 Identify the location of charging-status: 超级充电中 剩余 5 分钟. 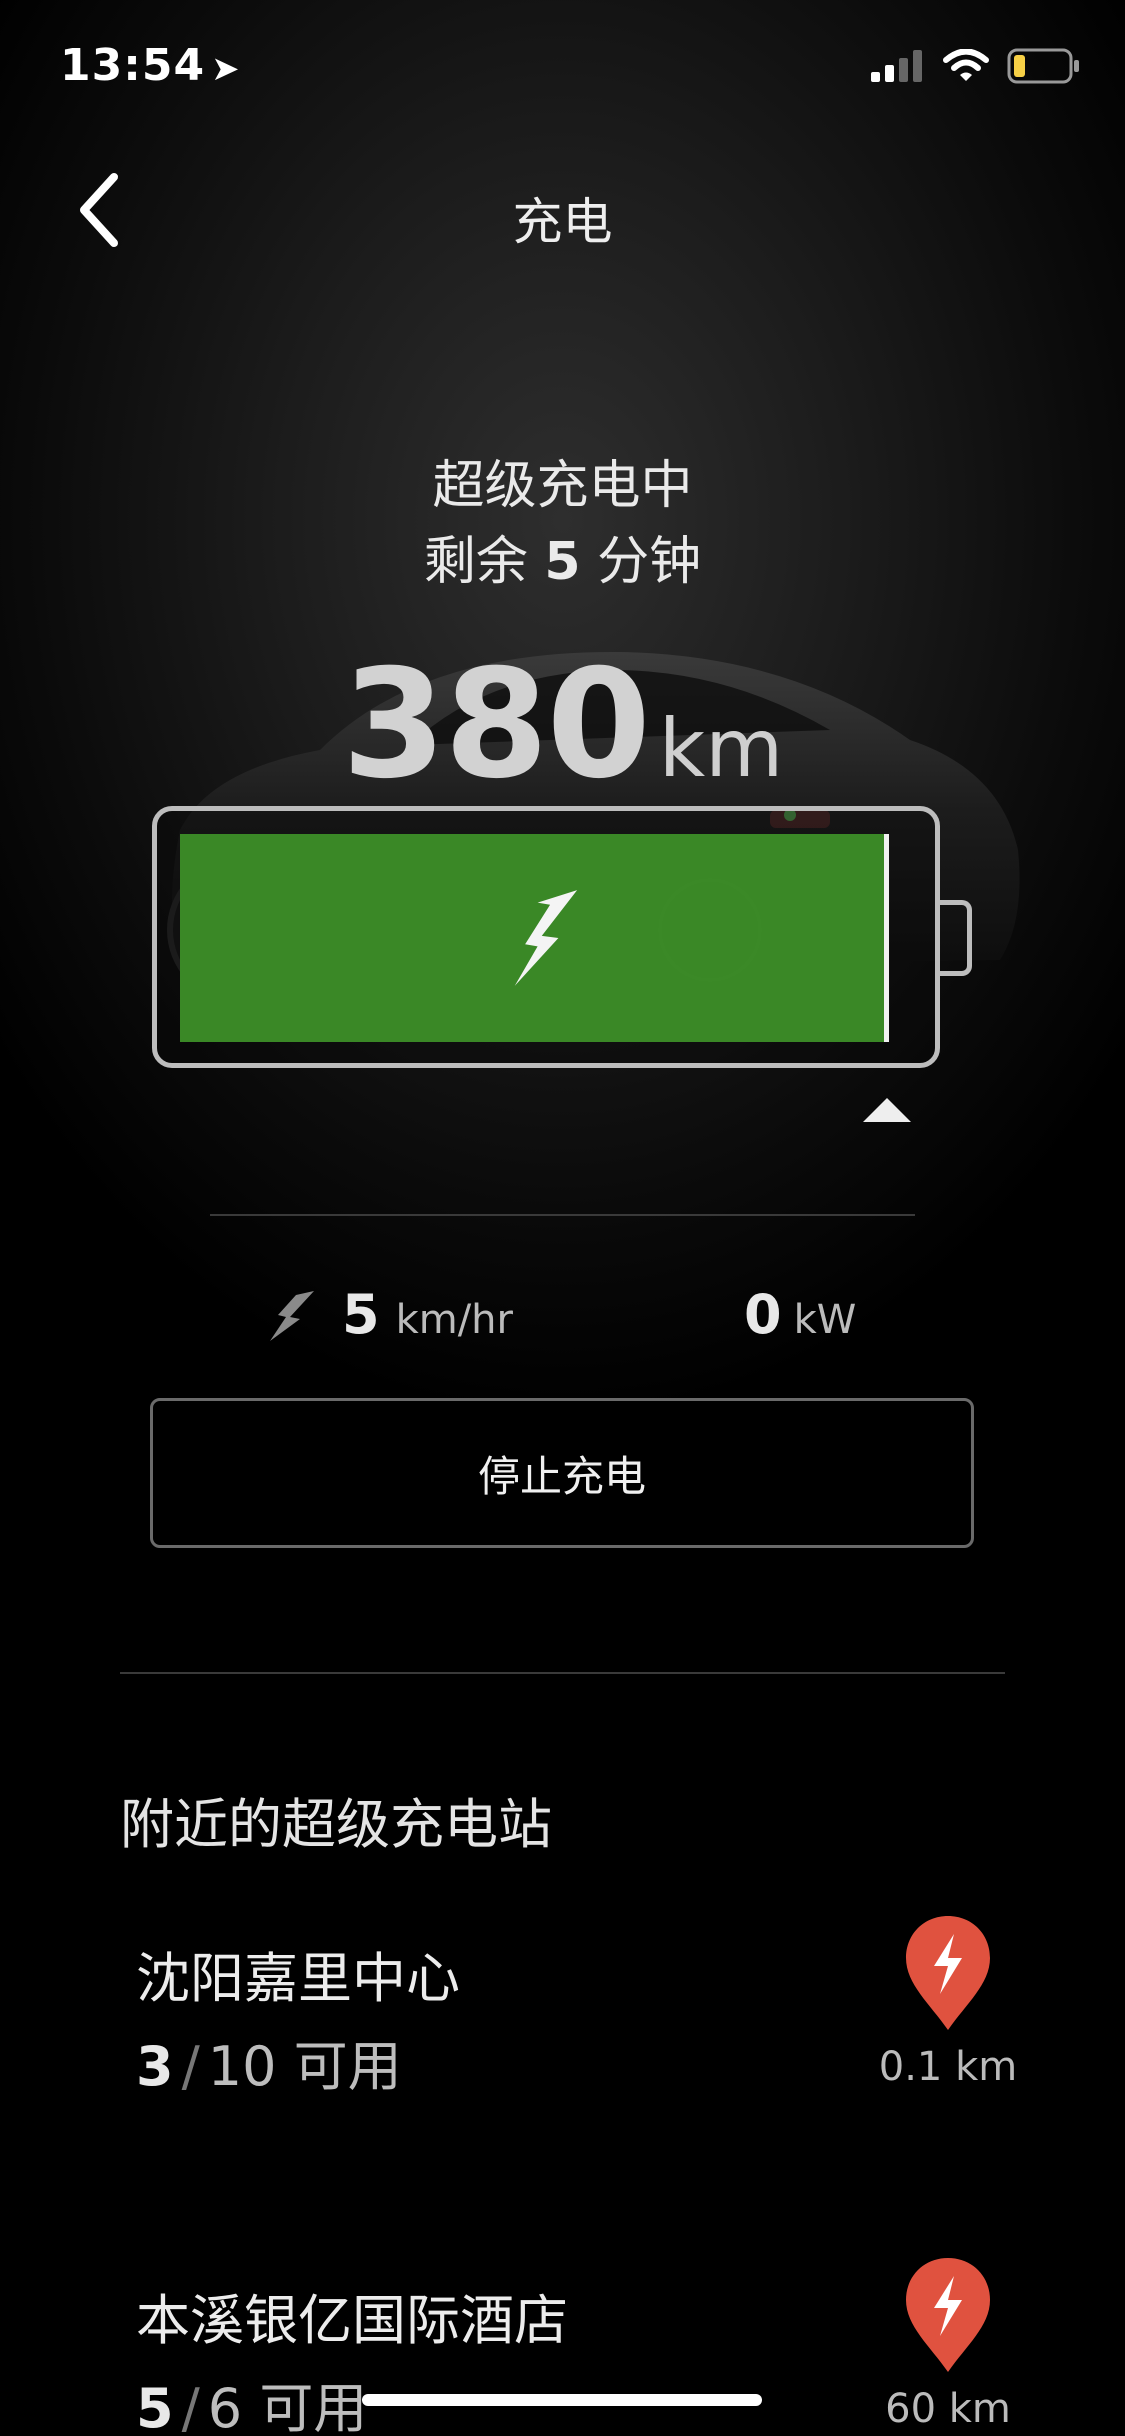
(562, 524).